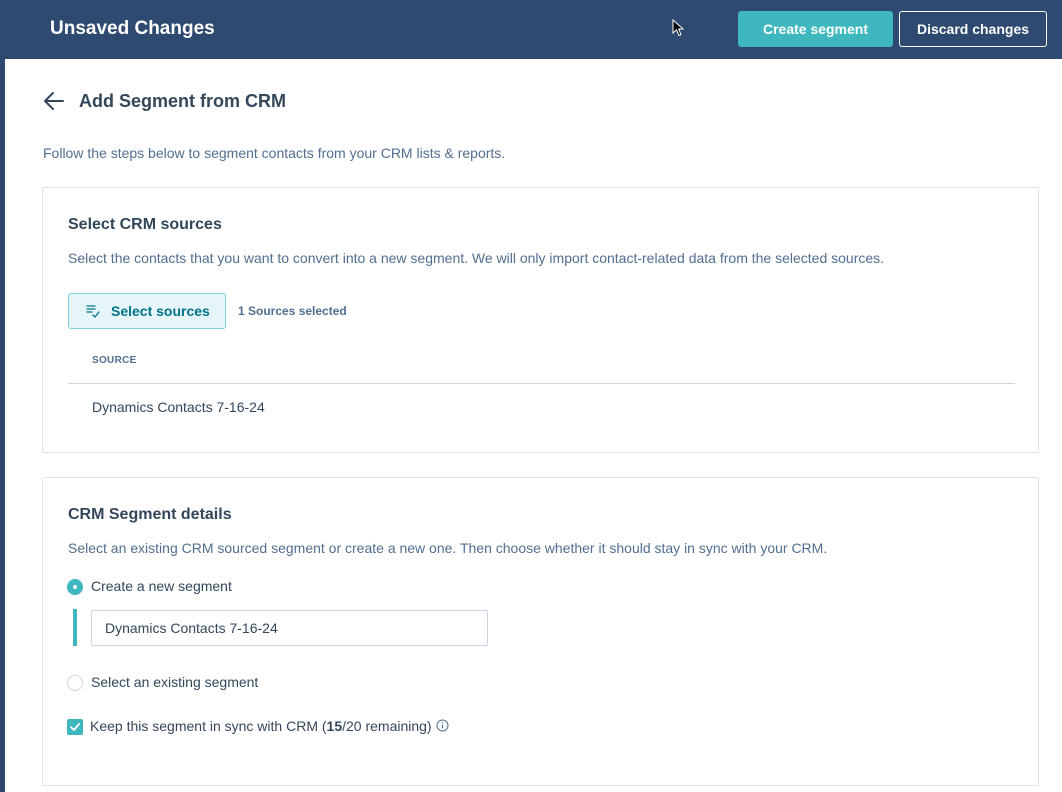 The width and height of the screenshot is (1062, 792). I want to click on table-row: Dynamics Contacts 7-16-24, so click(178, 407).